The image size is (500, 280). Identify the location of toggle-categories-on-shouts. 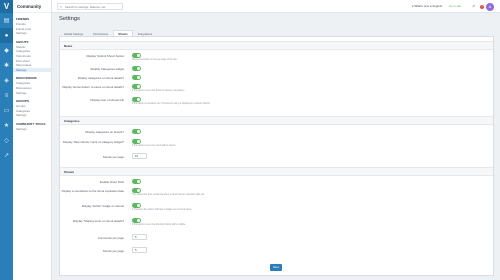
(136, 131).